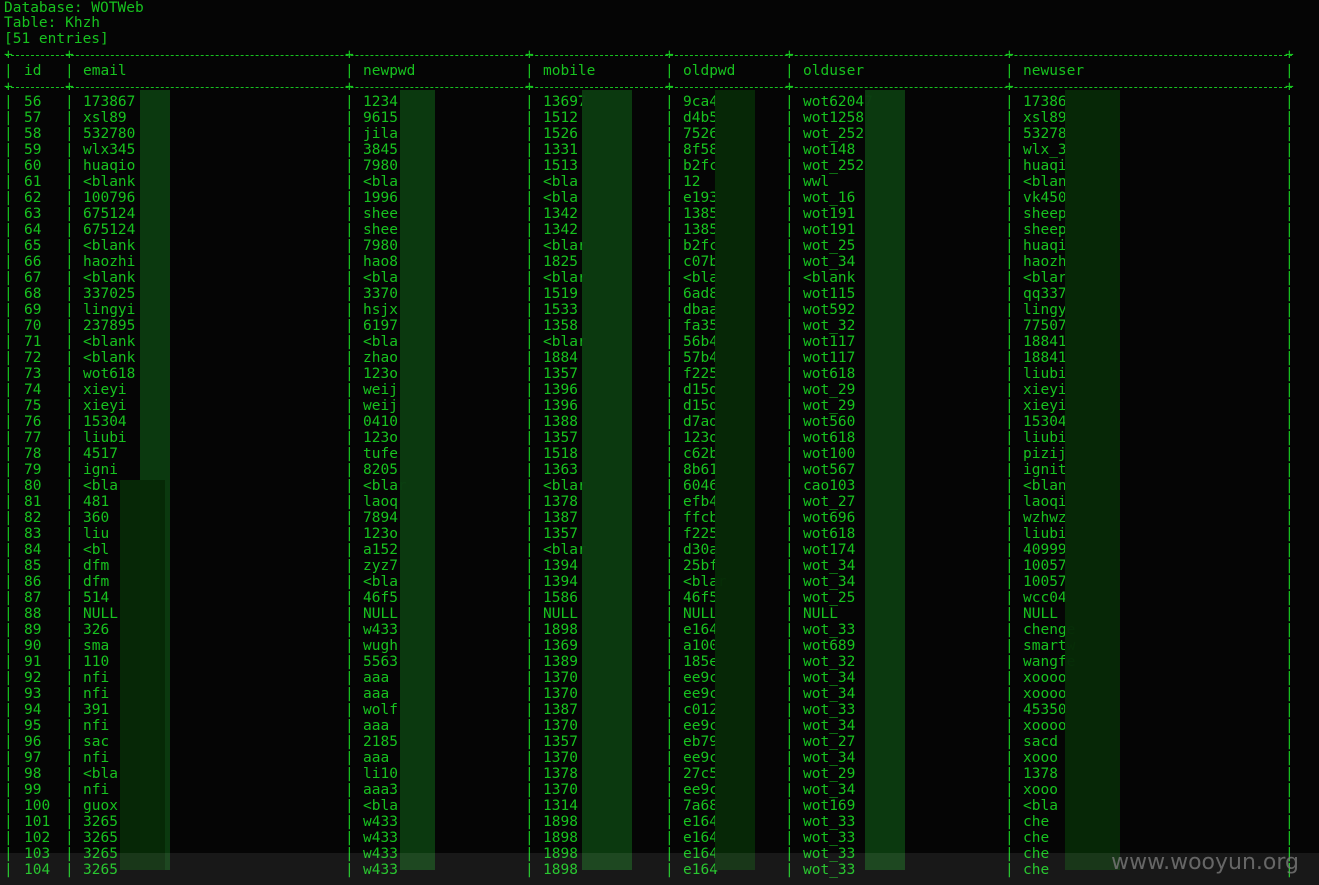  What do you see at coordinates (659, 502) in the screenshot?
I see `table-row: | | | | | | | | 81 481 laoq 1378 efb4 wot_27 laoqi` at bounding box center [659, 502].